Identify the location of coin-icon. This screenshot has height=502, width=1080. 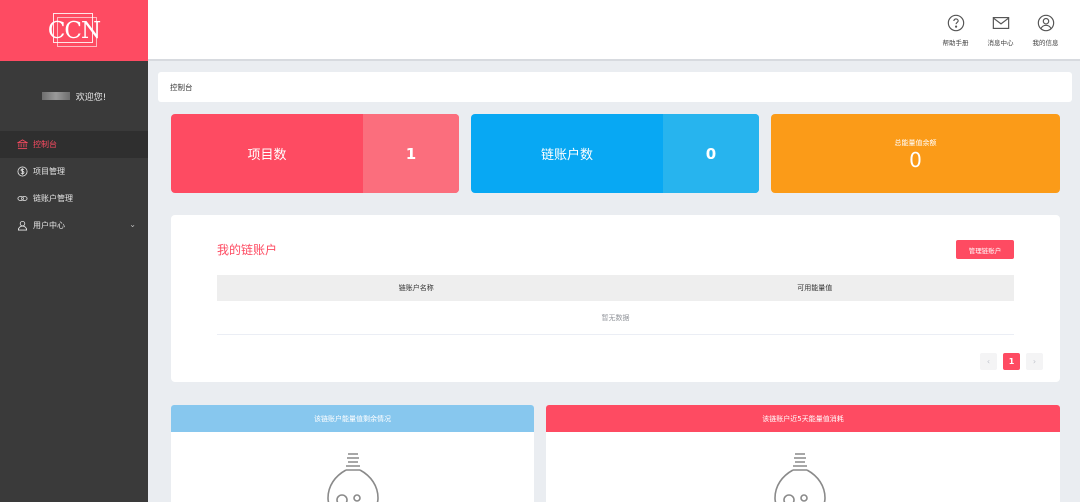
(22, 171).